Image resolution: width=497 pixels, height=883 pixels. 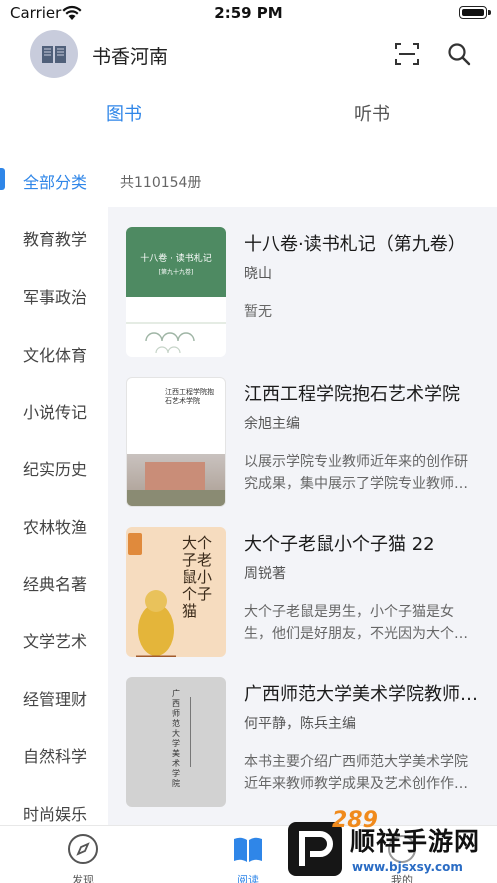 I want to click on scan-icon, so click(x=407, y=54).